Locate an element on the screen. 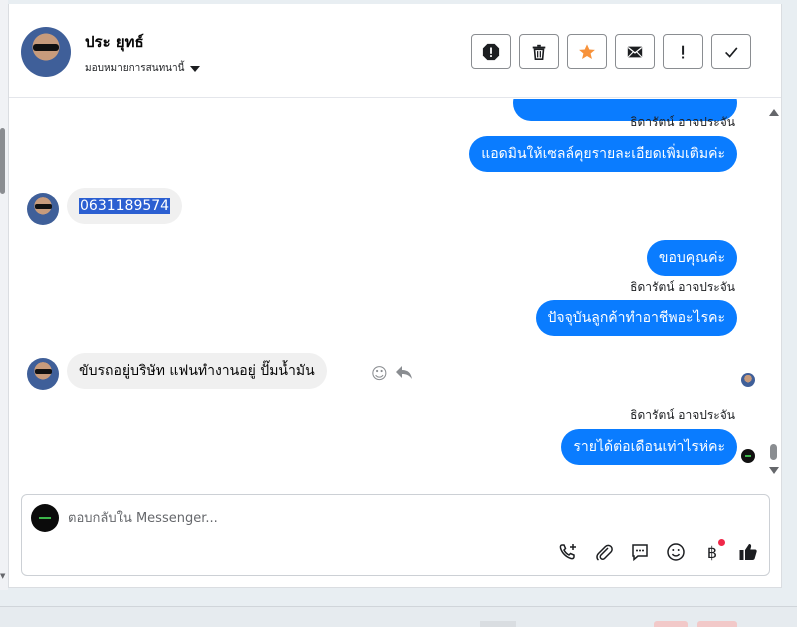 This screenshot has height=627, width=797. message-bubble-incoming: 0631189574 is located at coordinates (125, 206).